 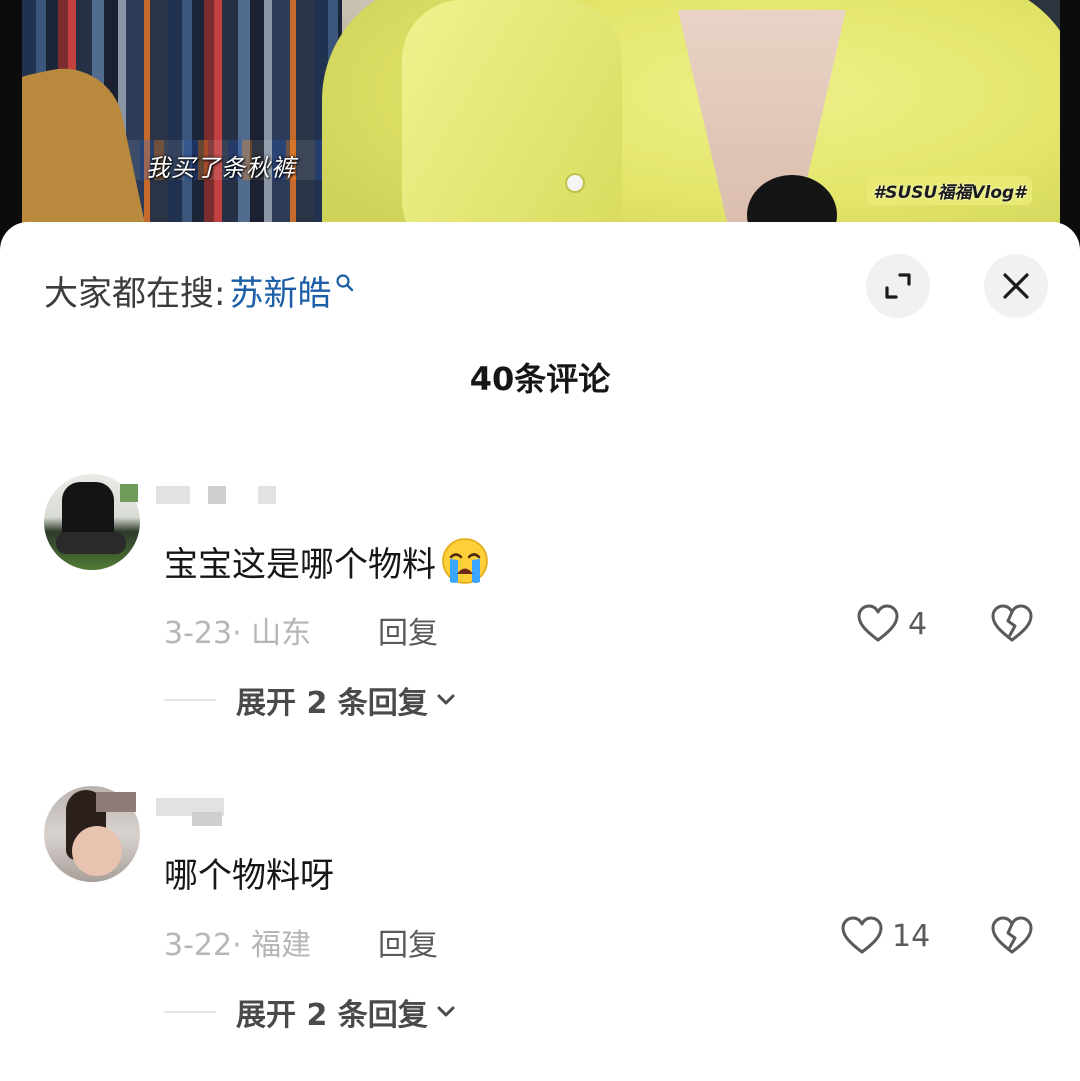 I want to click on close-icon, so click(x=1016, y=286).